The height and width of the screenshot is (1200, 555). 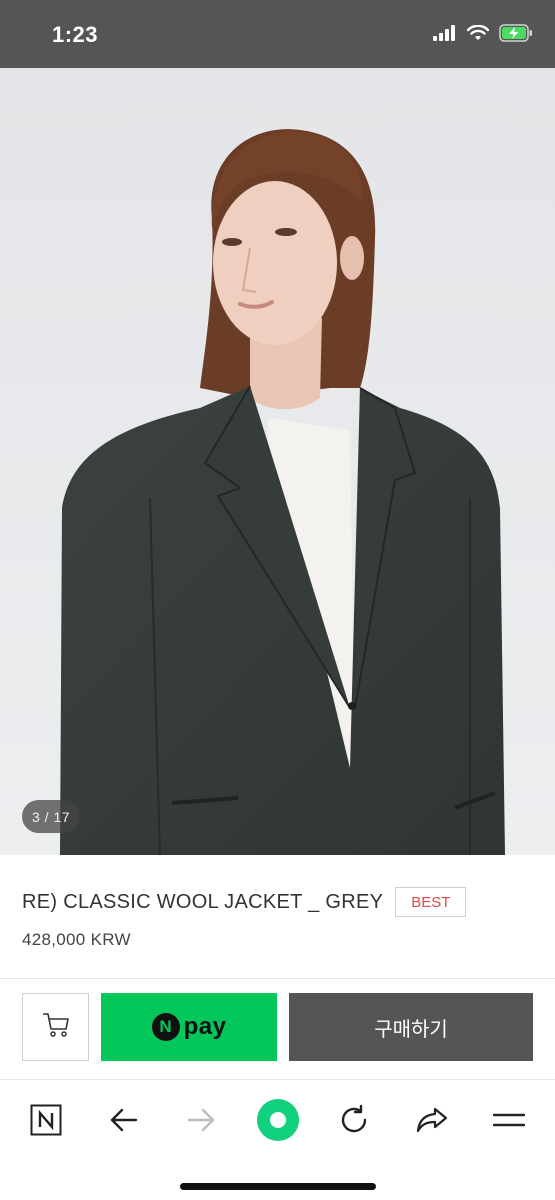 I want to click on npay-label: pay, so click(x=205, y=1026).